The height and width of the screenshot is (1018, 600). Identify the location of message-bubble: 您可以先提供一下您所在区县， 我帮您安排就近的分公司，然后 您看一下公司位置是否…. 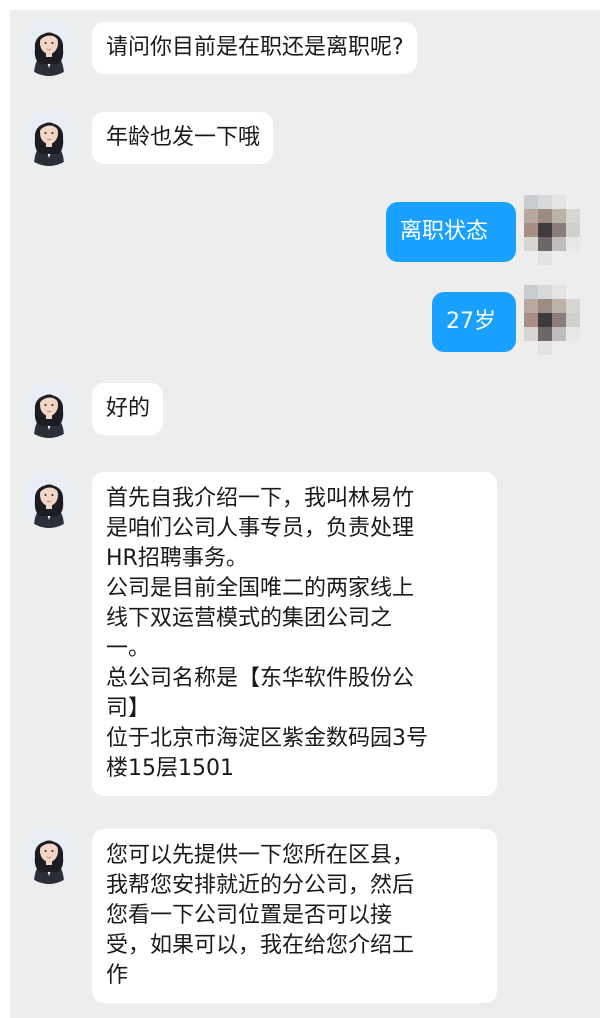
(294, 916).